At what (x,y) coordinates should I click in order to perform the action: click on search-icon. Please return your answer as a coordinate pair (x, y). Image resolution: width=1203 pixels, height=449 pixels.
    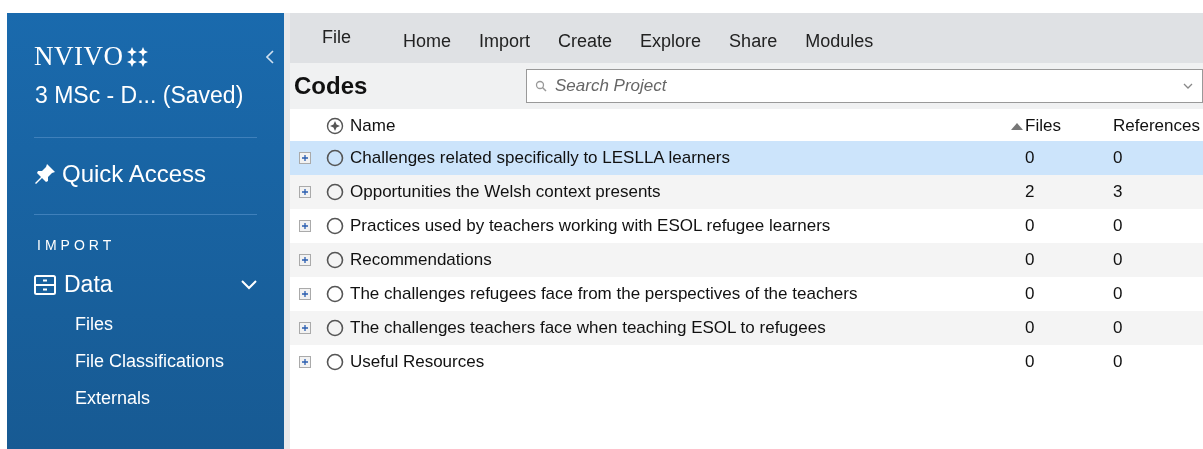
    Looking at the image, I should click on (541, 86).